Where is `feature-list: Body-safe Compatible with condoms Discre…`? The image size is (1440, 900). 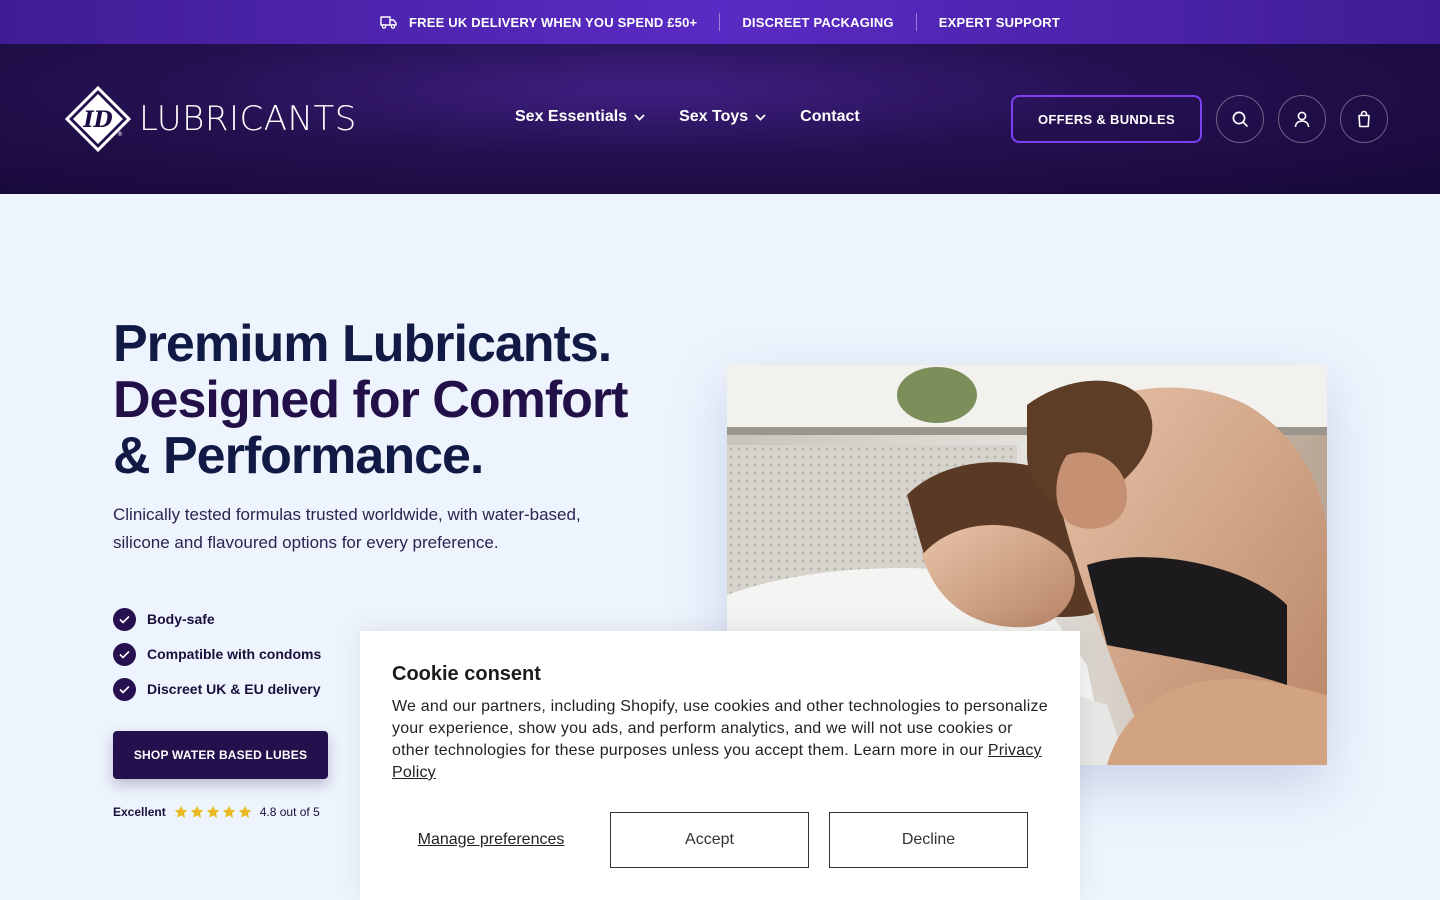 feature-list: Body-safe Compatible with condoms Discre… is located at coordinates (217, 659).